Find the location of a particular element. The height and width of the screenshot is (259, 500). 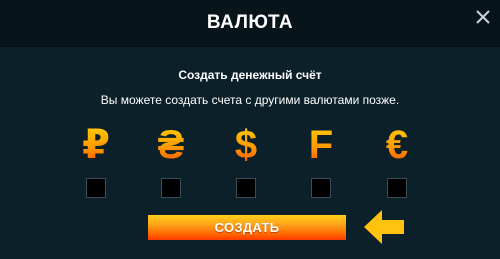

euro-icon: € is located at coordinates (397, 145).